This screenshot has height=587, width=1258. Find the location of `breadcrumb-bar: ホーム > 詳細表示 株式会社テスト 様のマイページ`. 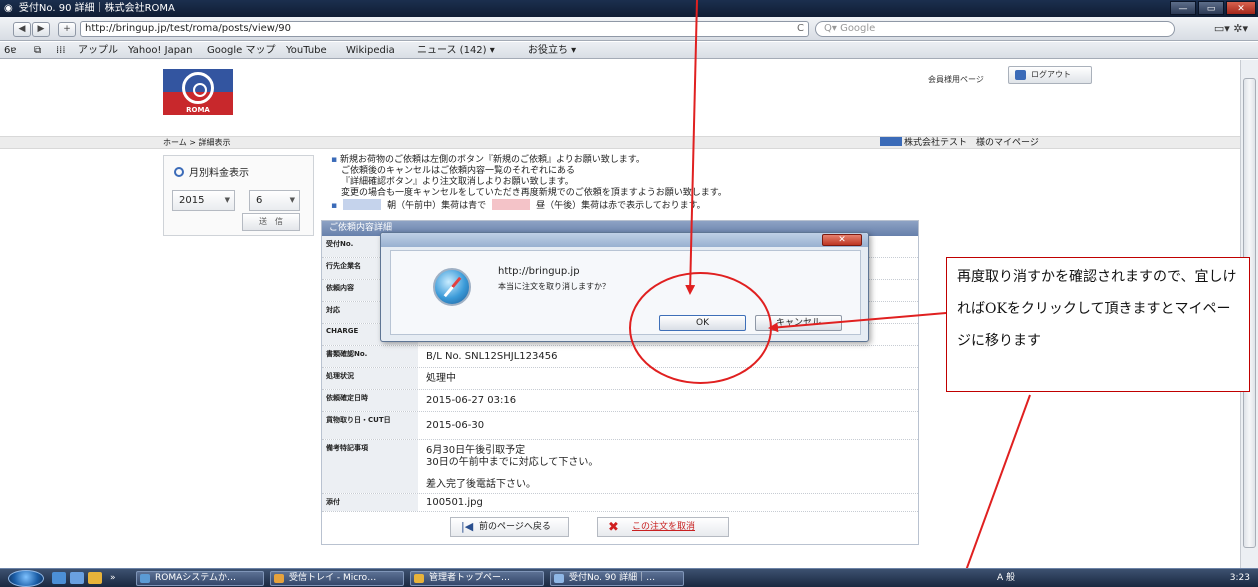

breadcrumb-bar: ホーム > 詳細表示 株式会社テスト 様のマイページ is located at coordinates (620, 142).